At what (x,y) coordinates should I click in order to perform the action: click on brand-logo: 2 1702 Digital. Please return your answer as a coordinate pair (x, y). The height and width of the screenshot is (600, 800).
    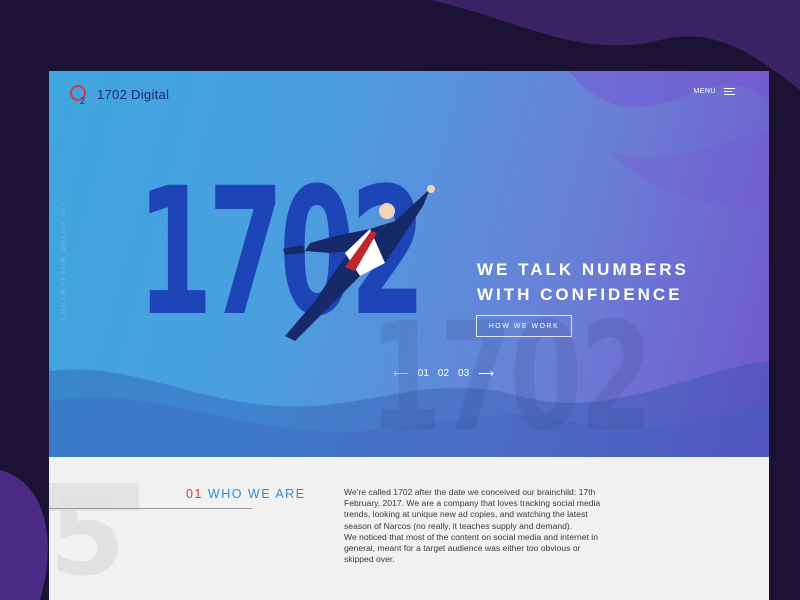
    Looking at the image, I should click on (119, 94).